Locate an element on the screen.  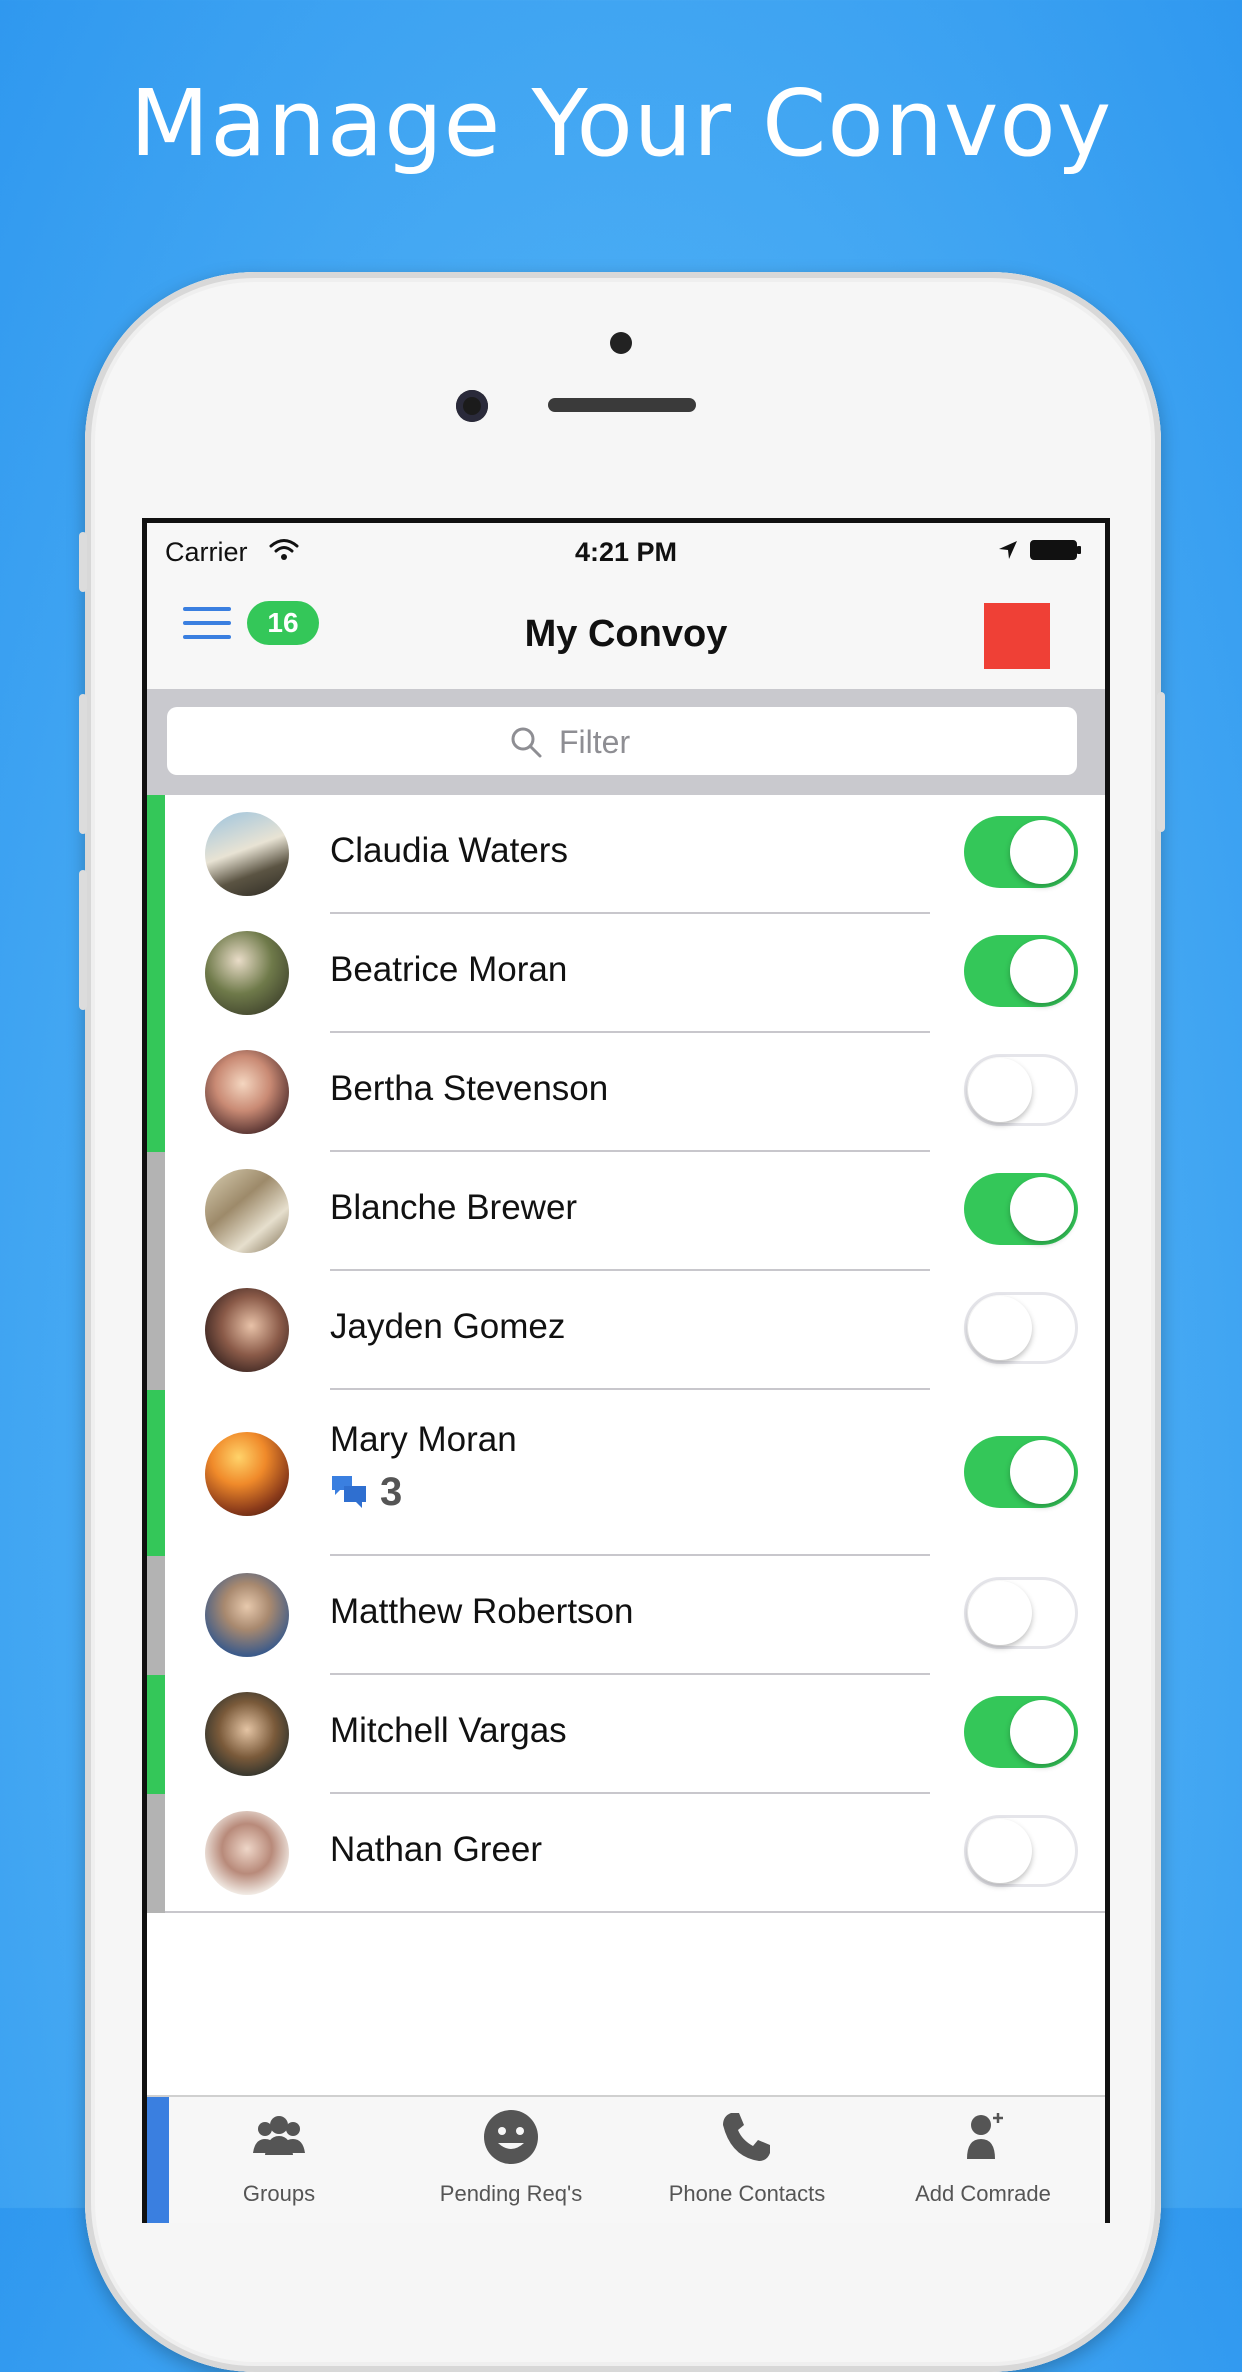
contact-name: Jayden Gomez is located at coordinates (448, 1326).